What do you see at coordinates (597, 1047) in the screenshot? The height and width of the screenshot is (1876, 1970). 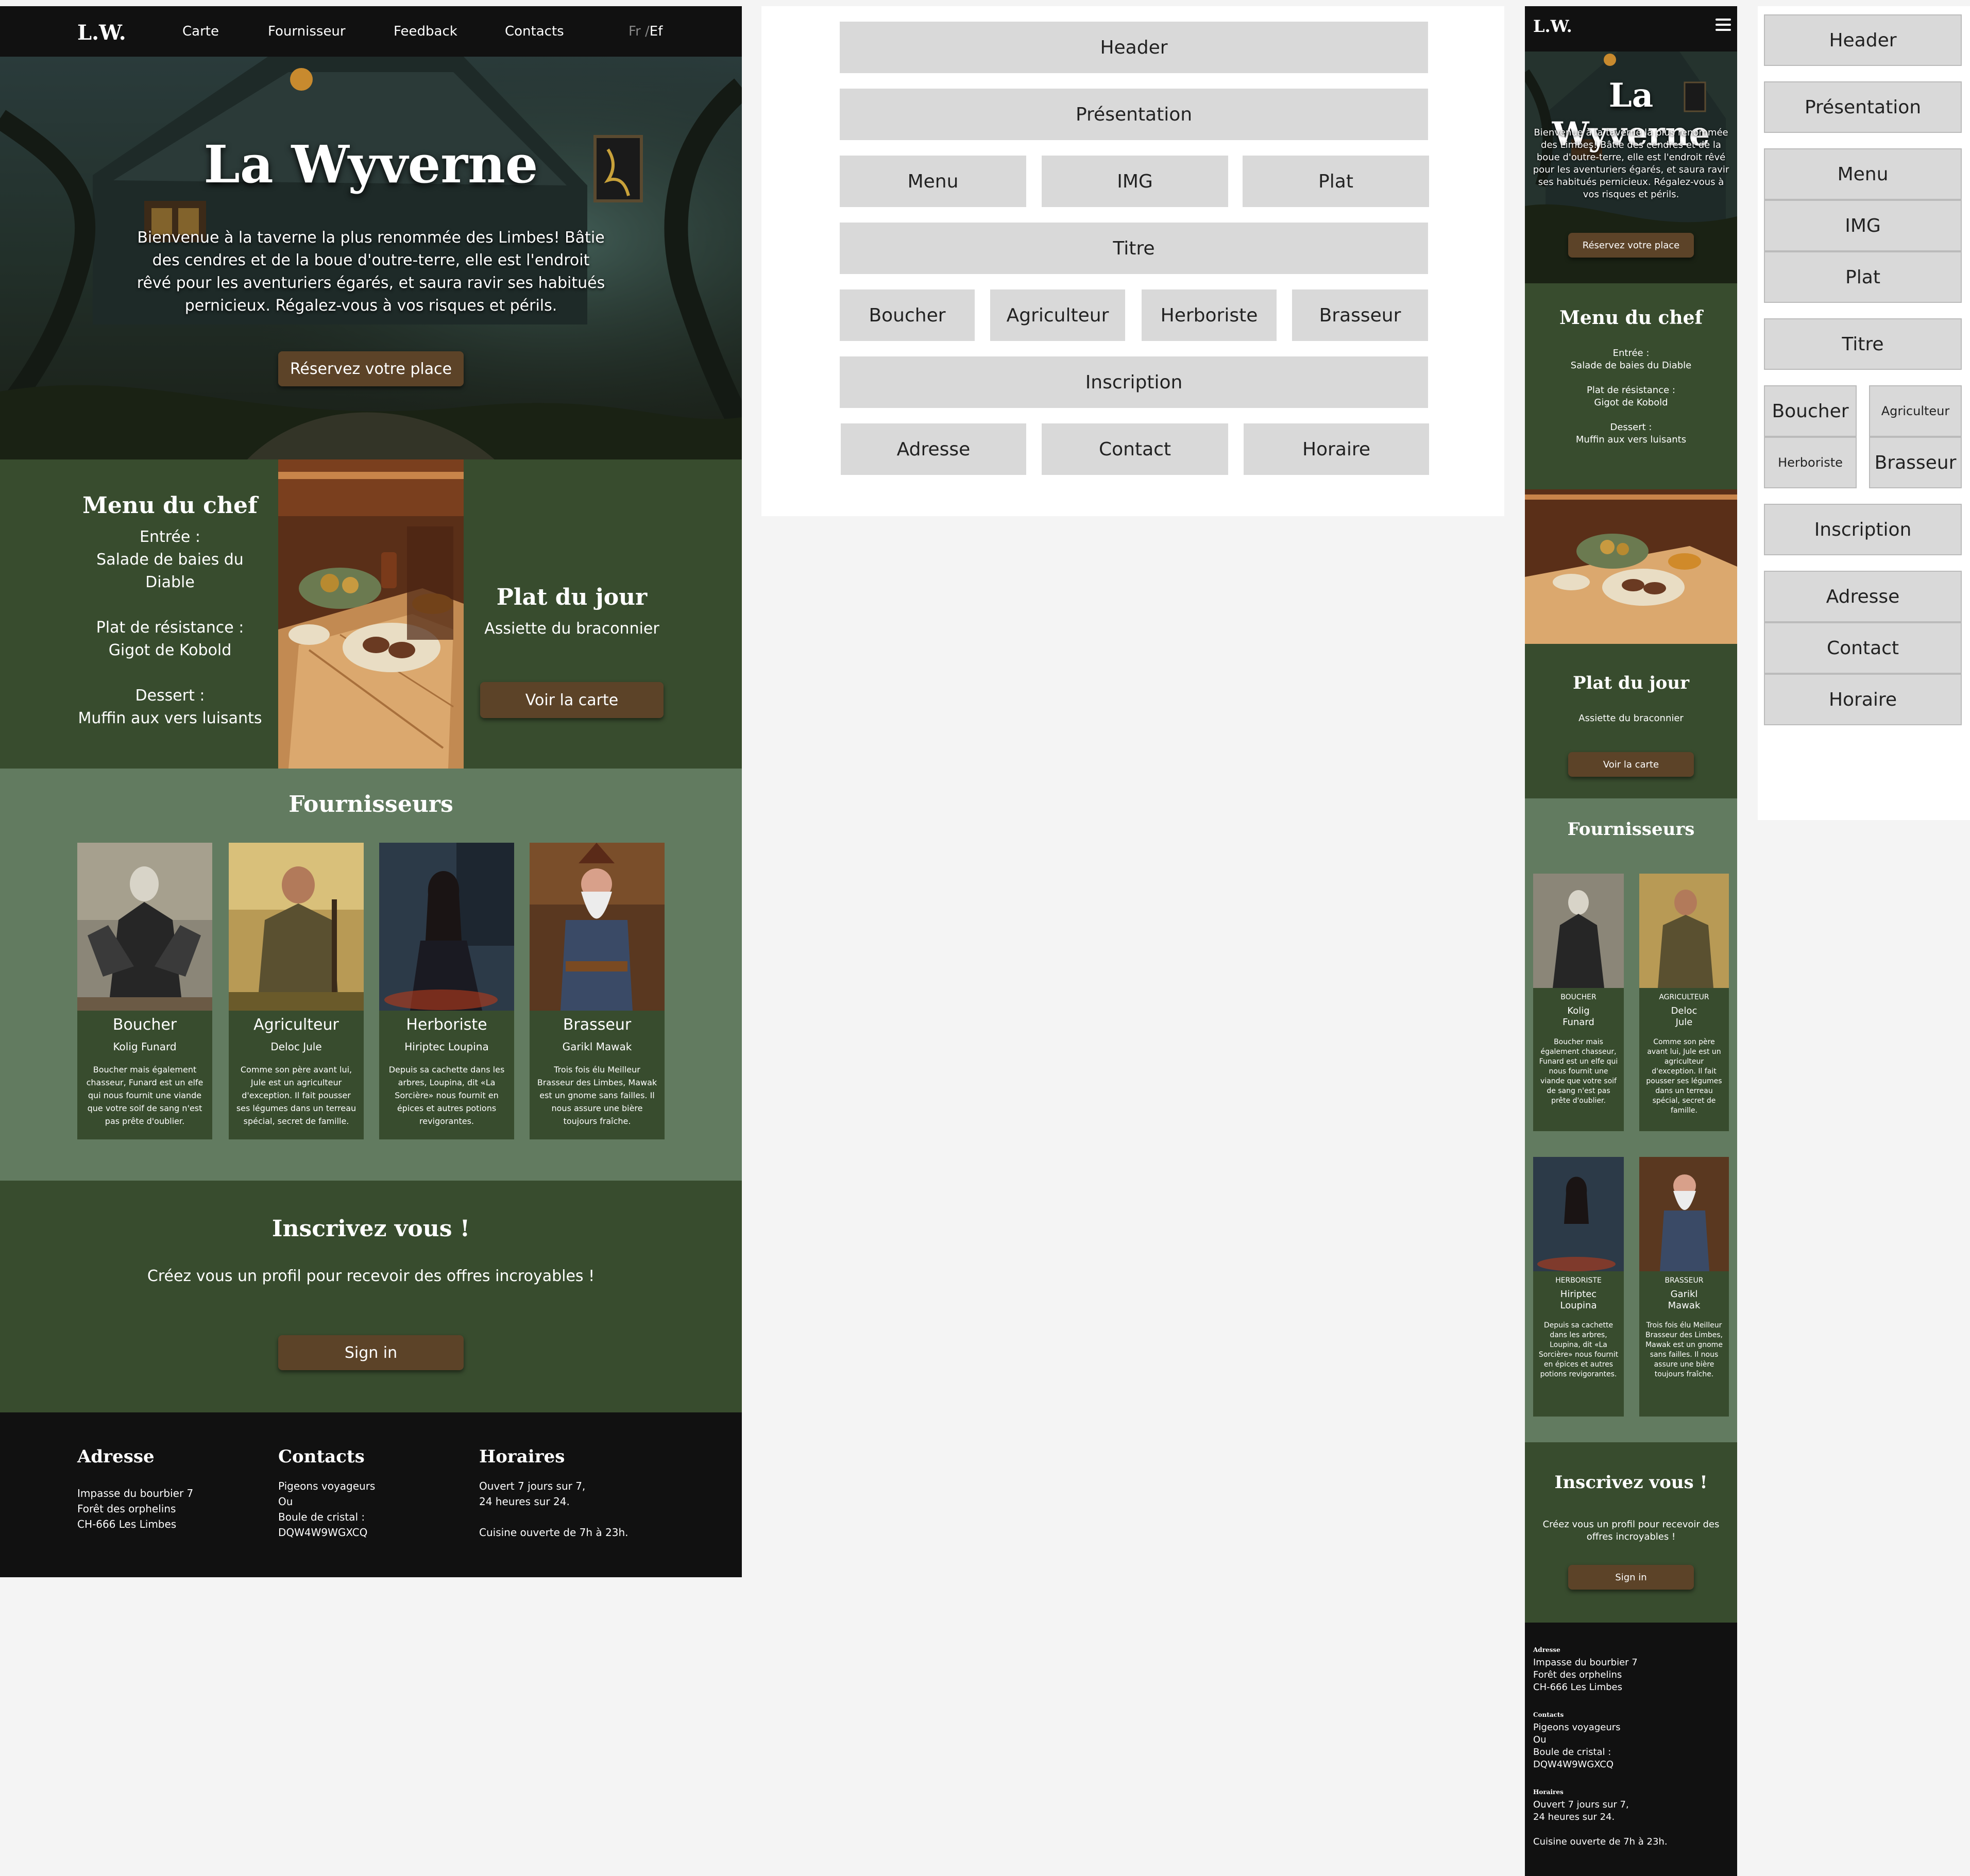 I see `supplier-name: Garikl Mawak` at bounding box center [597, 1047].